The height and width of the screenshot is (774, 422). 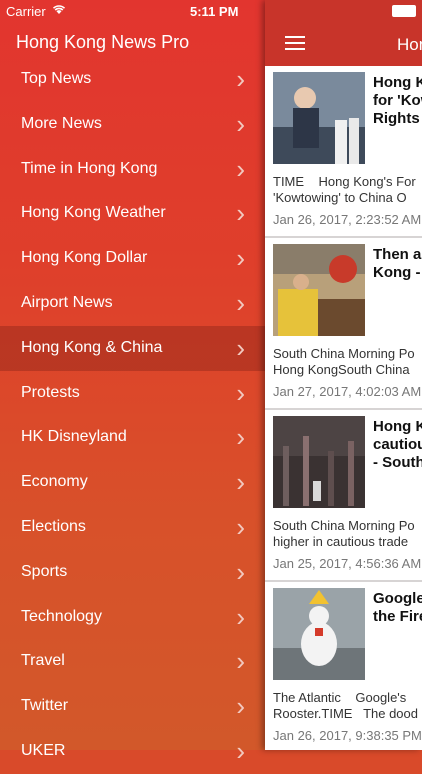 I want to click on sidebar-item: More News ›, so click(x=132, y=124).